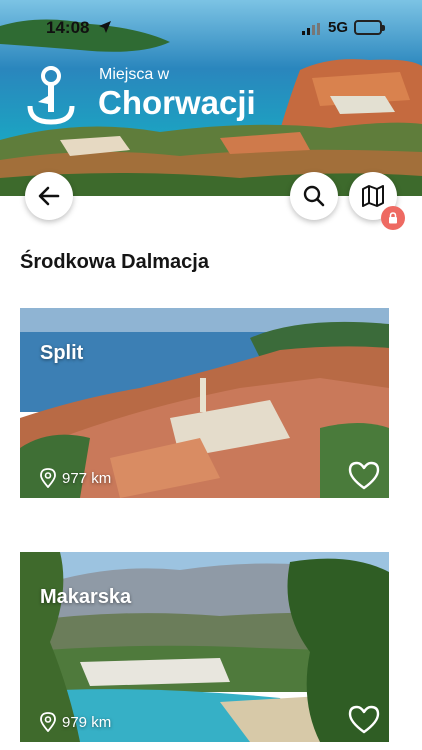 The height and width of the screenshot is (750, 422). What do you see at coordinates (105, 29) in the screenshot?
I see `location-arrow-icon` at bounding box center [105, 29].